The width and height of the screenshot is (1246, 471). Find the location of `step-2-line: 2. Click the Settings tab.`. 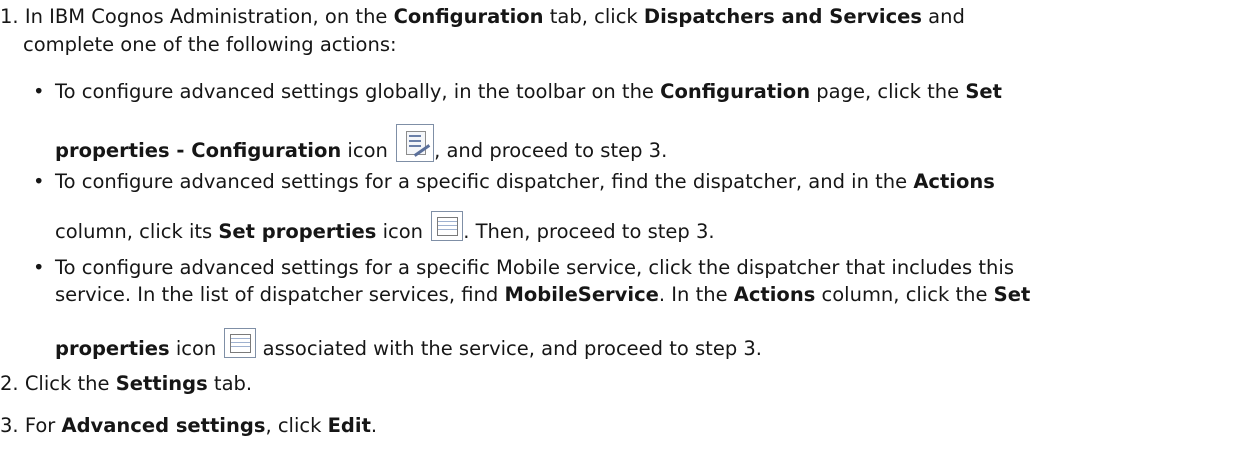

step-2-line: 2. Click the Settings tab. is located at coordinates (126, 384).